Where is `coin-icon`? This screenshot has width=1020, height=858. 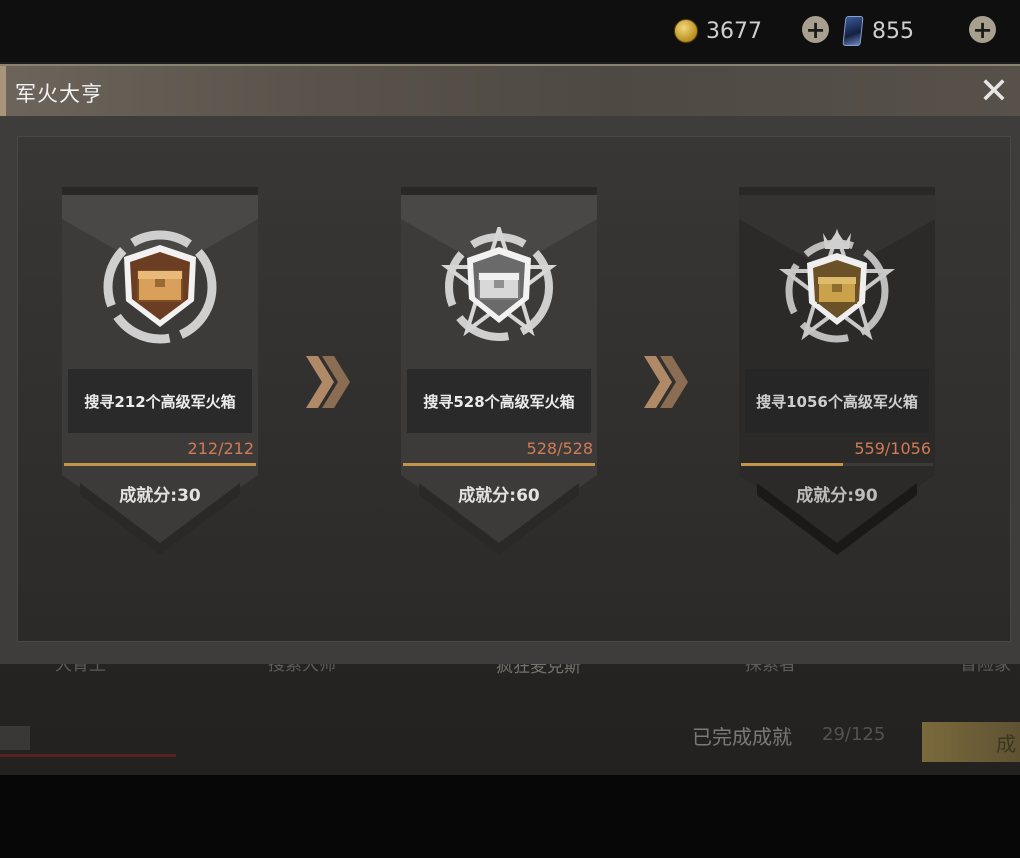 coin-icon is located at coordinates (686, 31).